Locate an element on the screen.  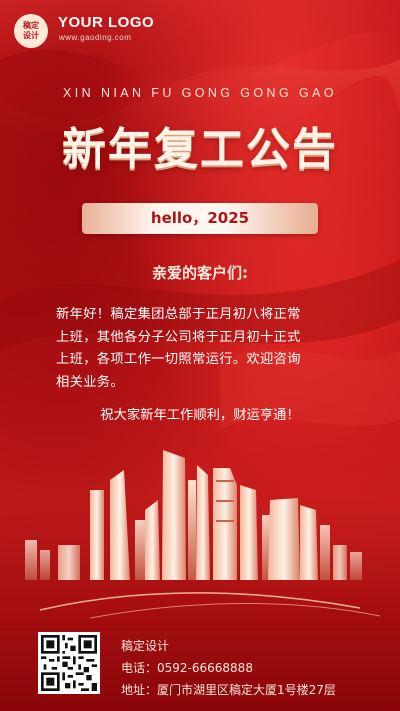
logo-badge-line1: 稿定 is located at coordinates (31, 25).